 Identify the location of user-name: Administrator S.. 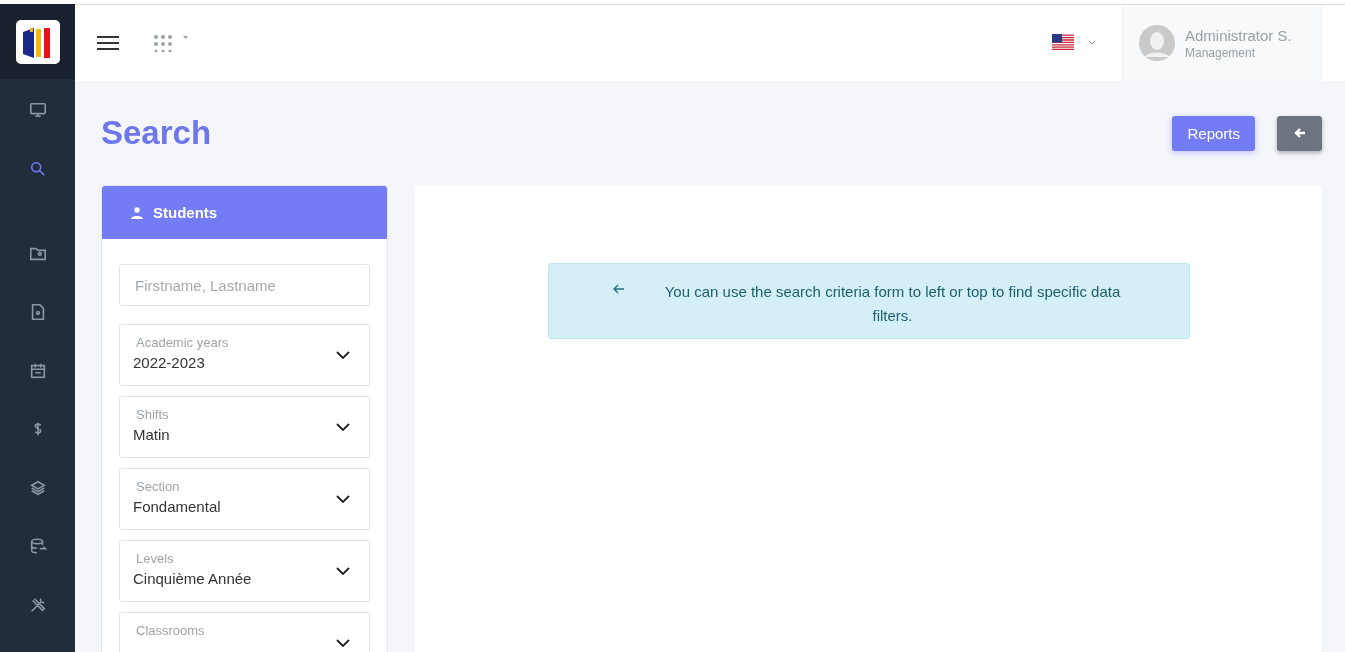
(1238, 35).